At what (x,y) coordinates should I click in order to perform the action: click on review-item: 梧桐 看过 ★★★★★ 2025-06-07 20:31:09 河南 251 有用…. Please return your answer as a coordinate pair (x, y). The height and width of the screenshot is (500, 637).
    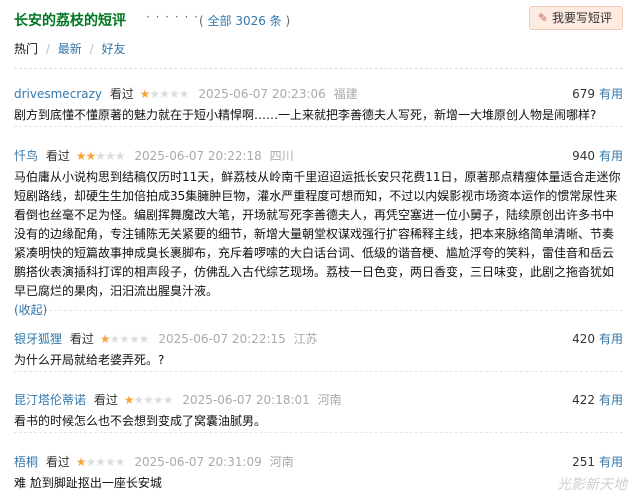
    Looking at the image, I should click on (318, 474).